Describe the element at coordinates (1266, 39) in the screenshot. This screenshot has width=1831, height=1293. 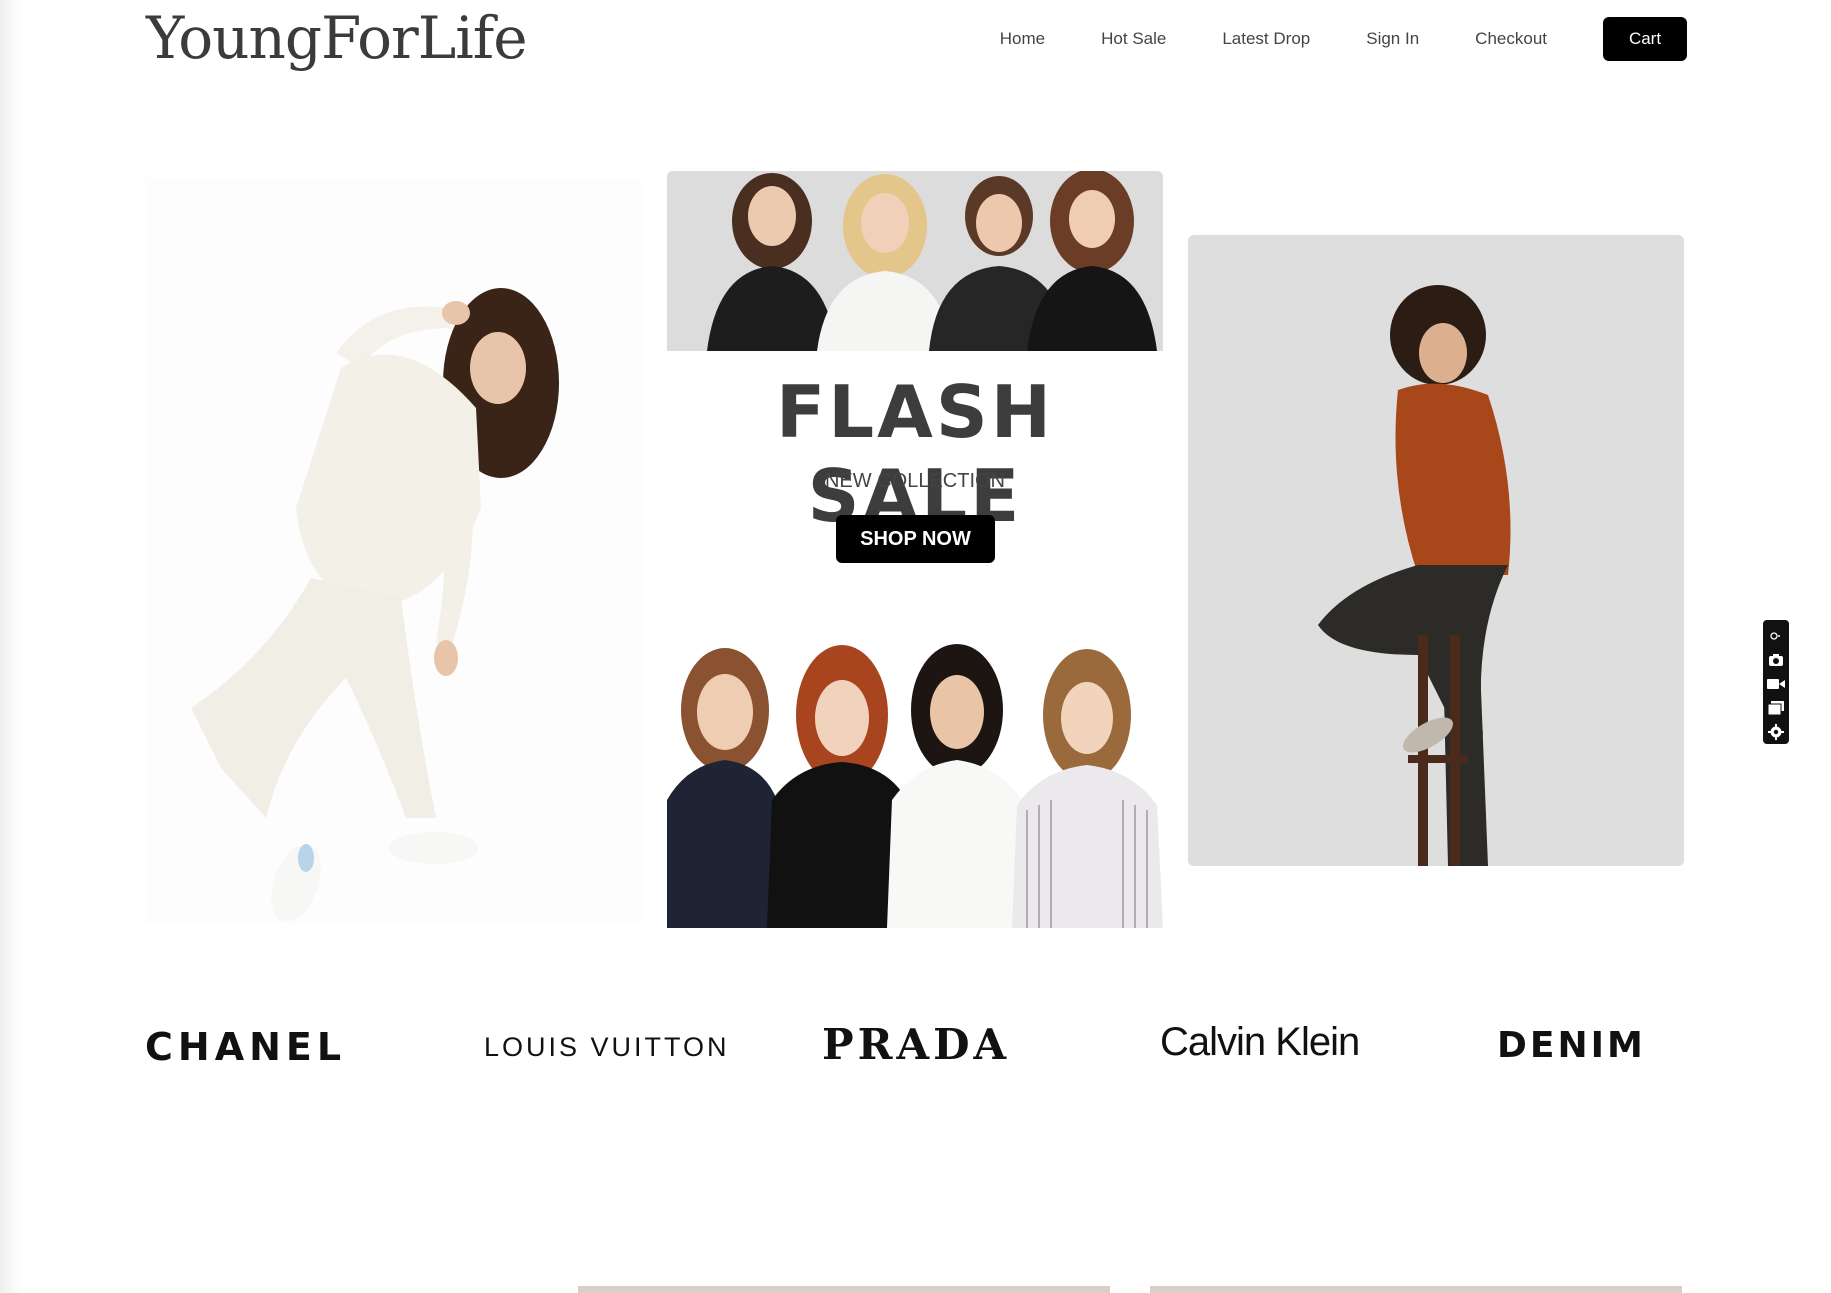
I see `nav-latest-drop: Latest Drop` at that location.